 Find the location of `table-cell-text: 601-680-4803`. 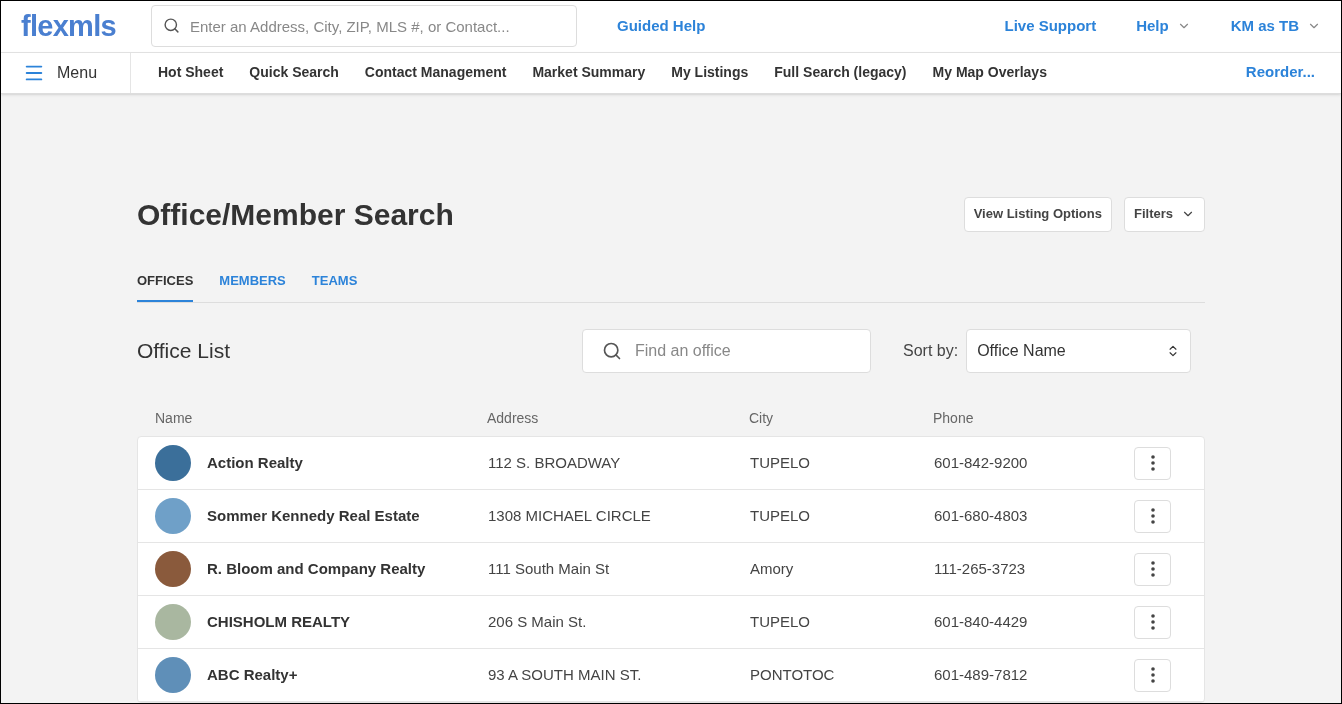

table-cell-text: 601-680-4803 is located at coordinates (981, 515).